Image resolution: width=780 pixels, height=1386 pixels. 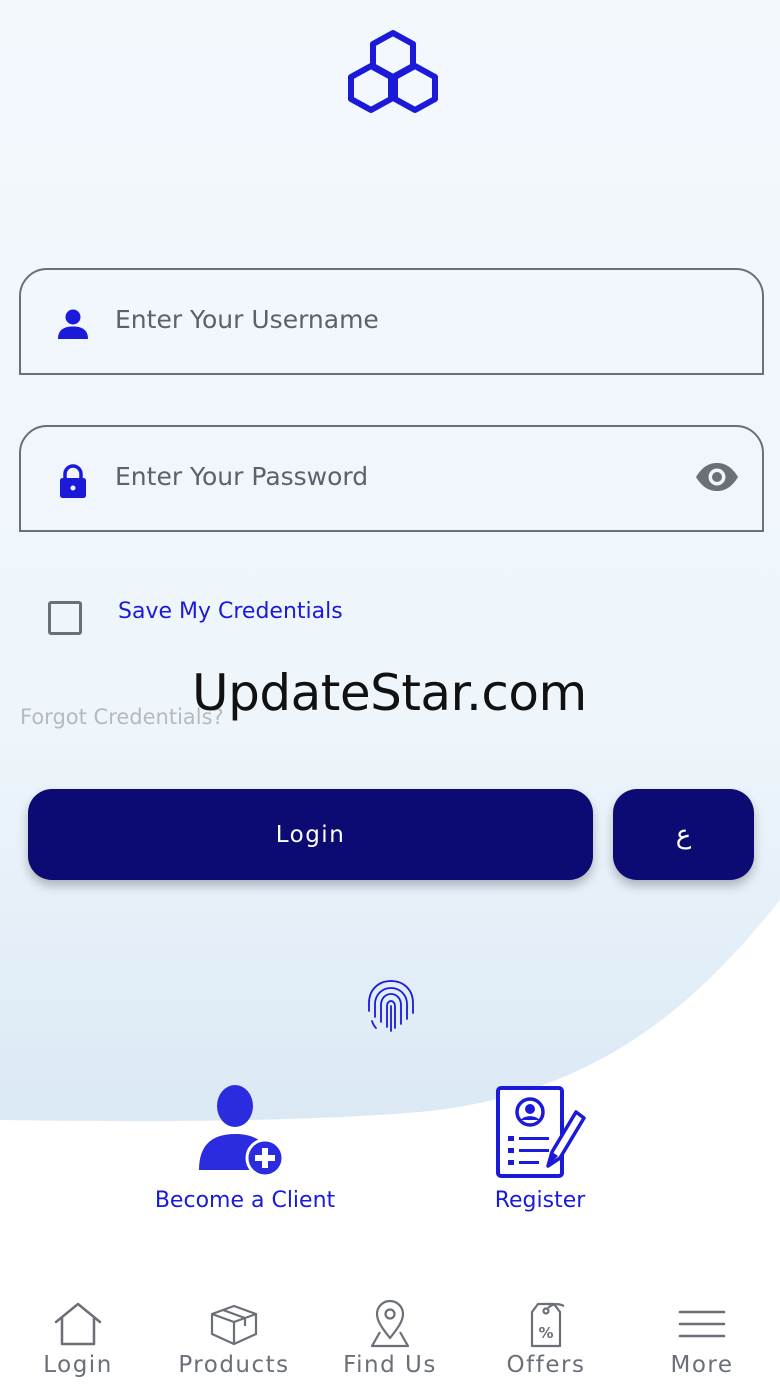 I want to click on nav-item-products: Products, so click(x=234, y=1336).